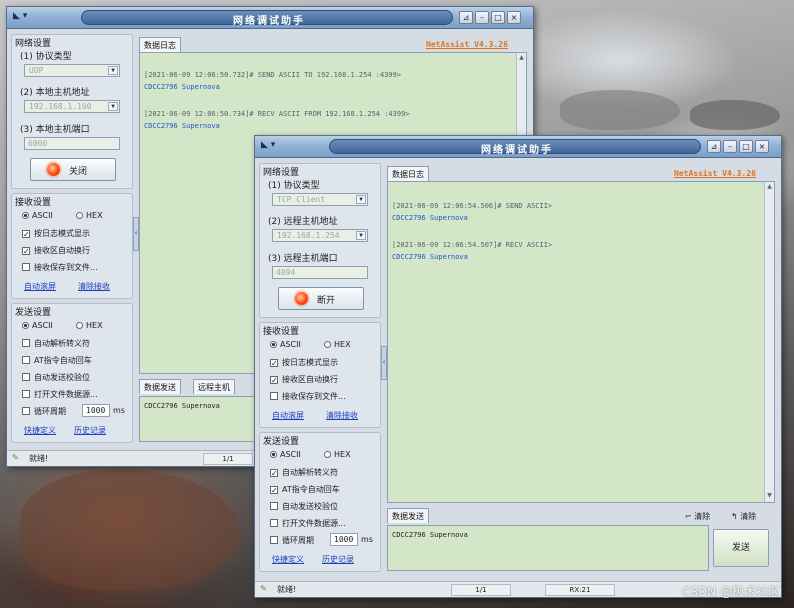 This screenshot has height=608, width=794. What do you see at coordinates (55, 130) in the screenshot?
I see `port-label: (3) 本地主机端口` at bounding box center [55, 130].